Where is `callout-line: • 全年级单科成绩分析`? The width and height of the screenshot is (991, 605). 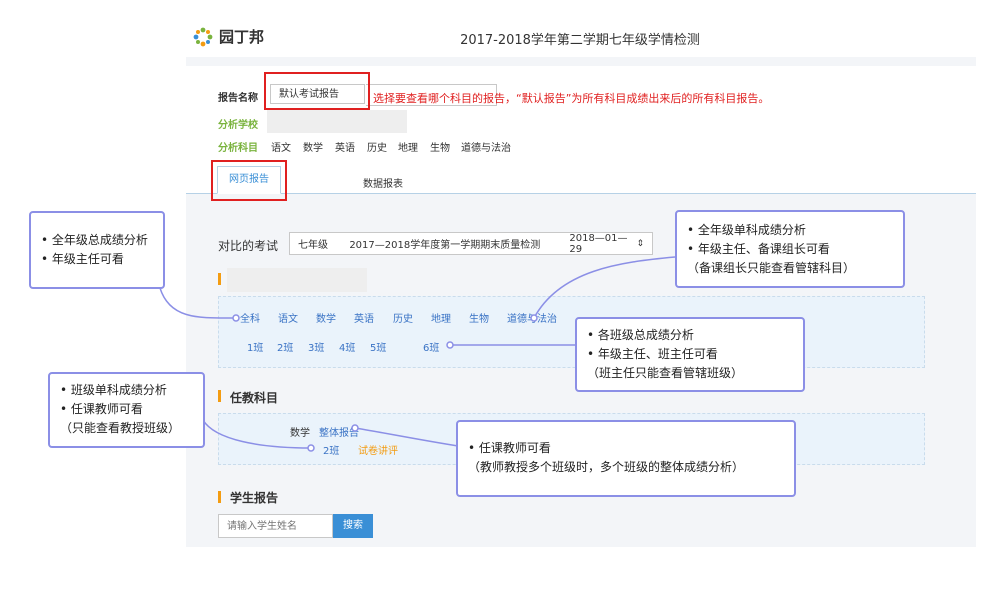 callout-line: • 全年级单科成绩分析 is located at coordinates (746, 230).